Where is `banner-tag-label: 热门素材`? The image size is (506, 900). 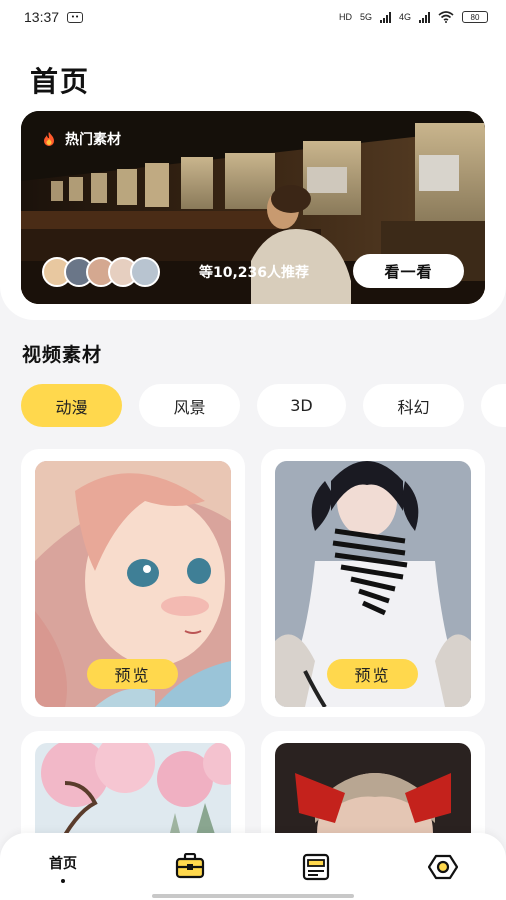
banner-tag-label: 热门素材 is located at coordinates (93, 140).